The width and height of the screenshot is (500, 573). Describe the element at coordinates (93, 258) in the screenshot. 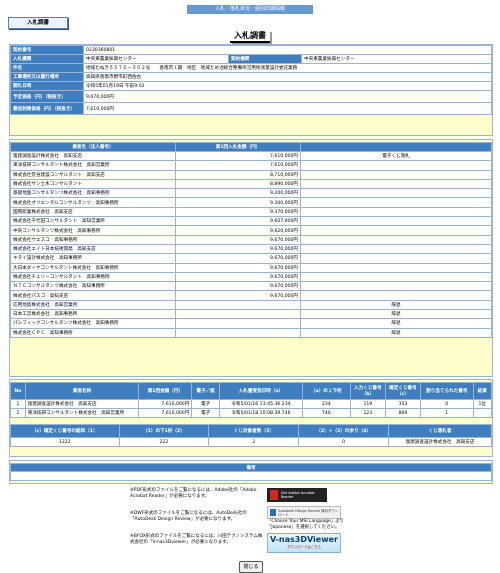

I see `bid-company: キタイ設計株式会社 高知事務所` at that location.